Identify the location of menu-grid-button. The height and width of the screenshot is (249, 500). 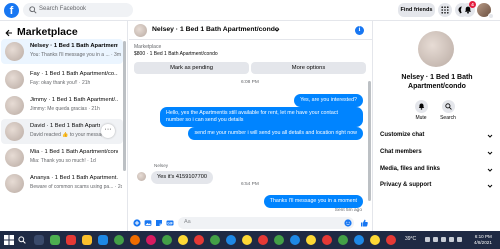
(445, 10).